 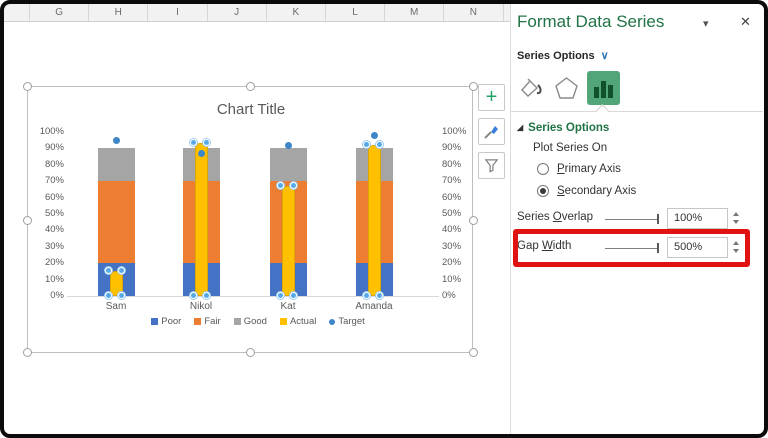 I want to click on y-axis-tick-left: 30%, so click(x=54, y=246).